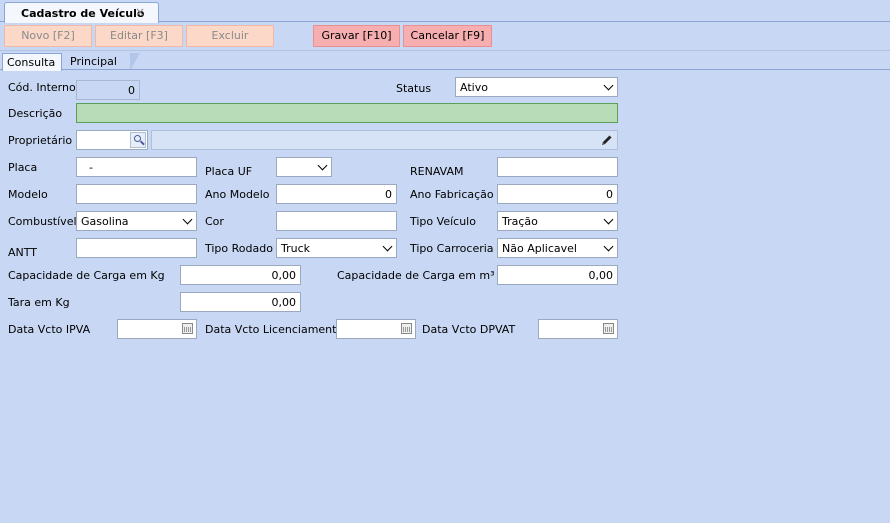 This screenshot has height=523, width=890. I want to click on status-label: Status, so click(414, 88).